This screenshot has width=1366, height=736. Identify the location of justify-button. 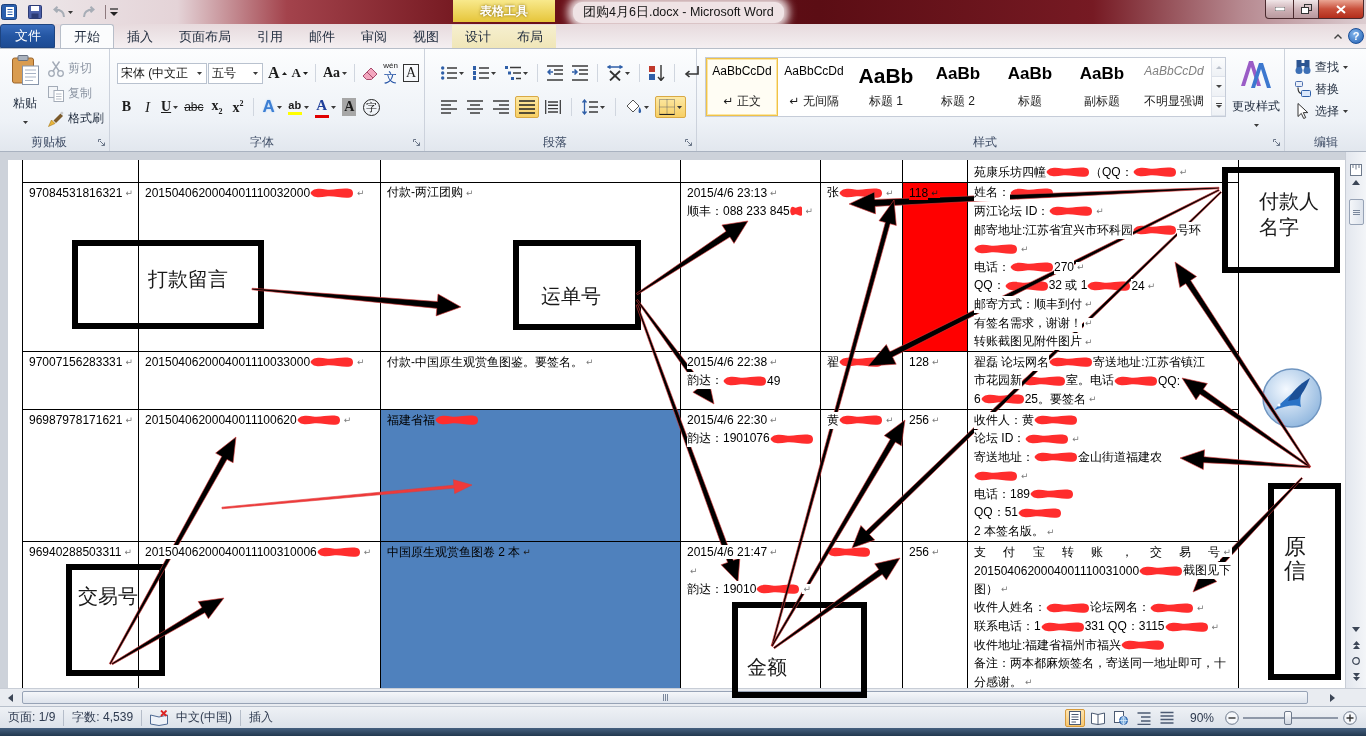
(527, 107).